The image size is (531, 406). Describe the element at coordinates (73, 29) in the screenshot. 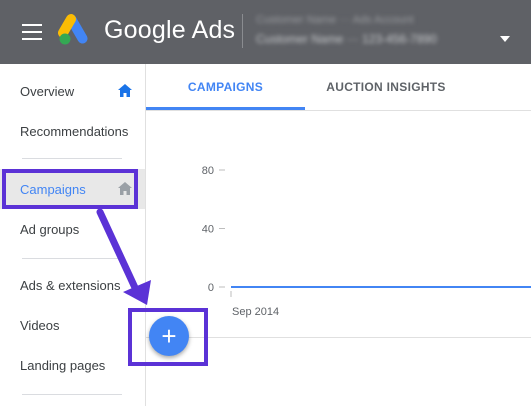

I see `google-ads-logo-icon` at that location.